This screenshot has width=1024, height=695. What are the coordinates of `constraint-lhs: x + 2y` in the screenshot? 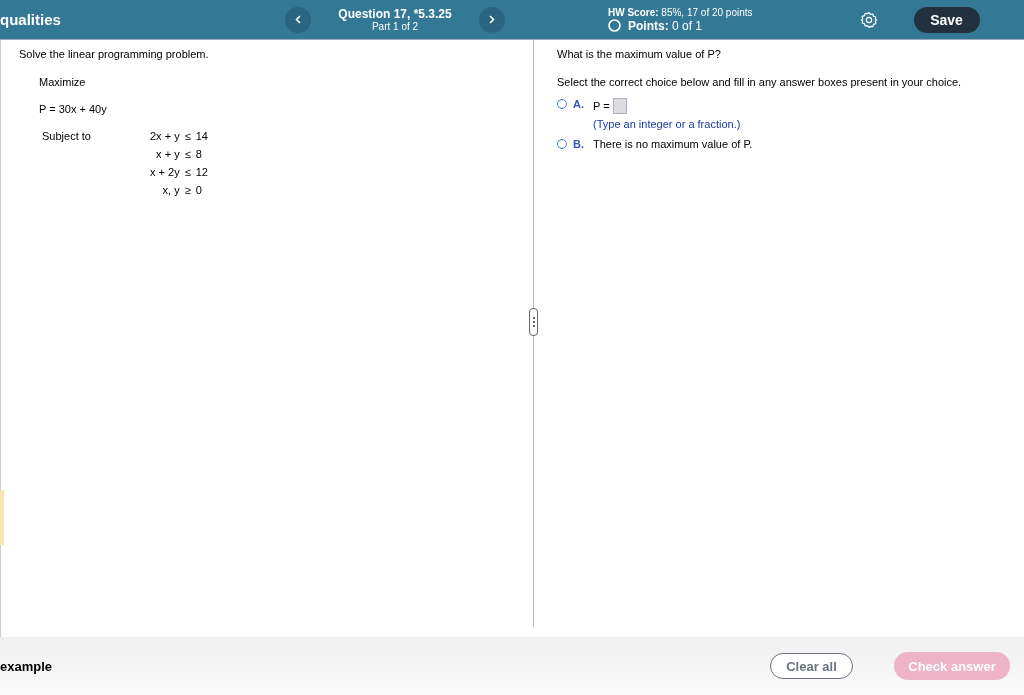 It's located at (165, 172).